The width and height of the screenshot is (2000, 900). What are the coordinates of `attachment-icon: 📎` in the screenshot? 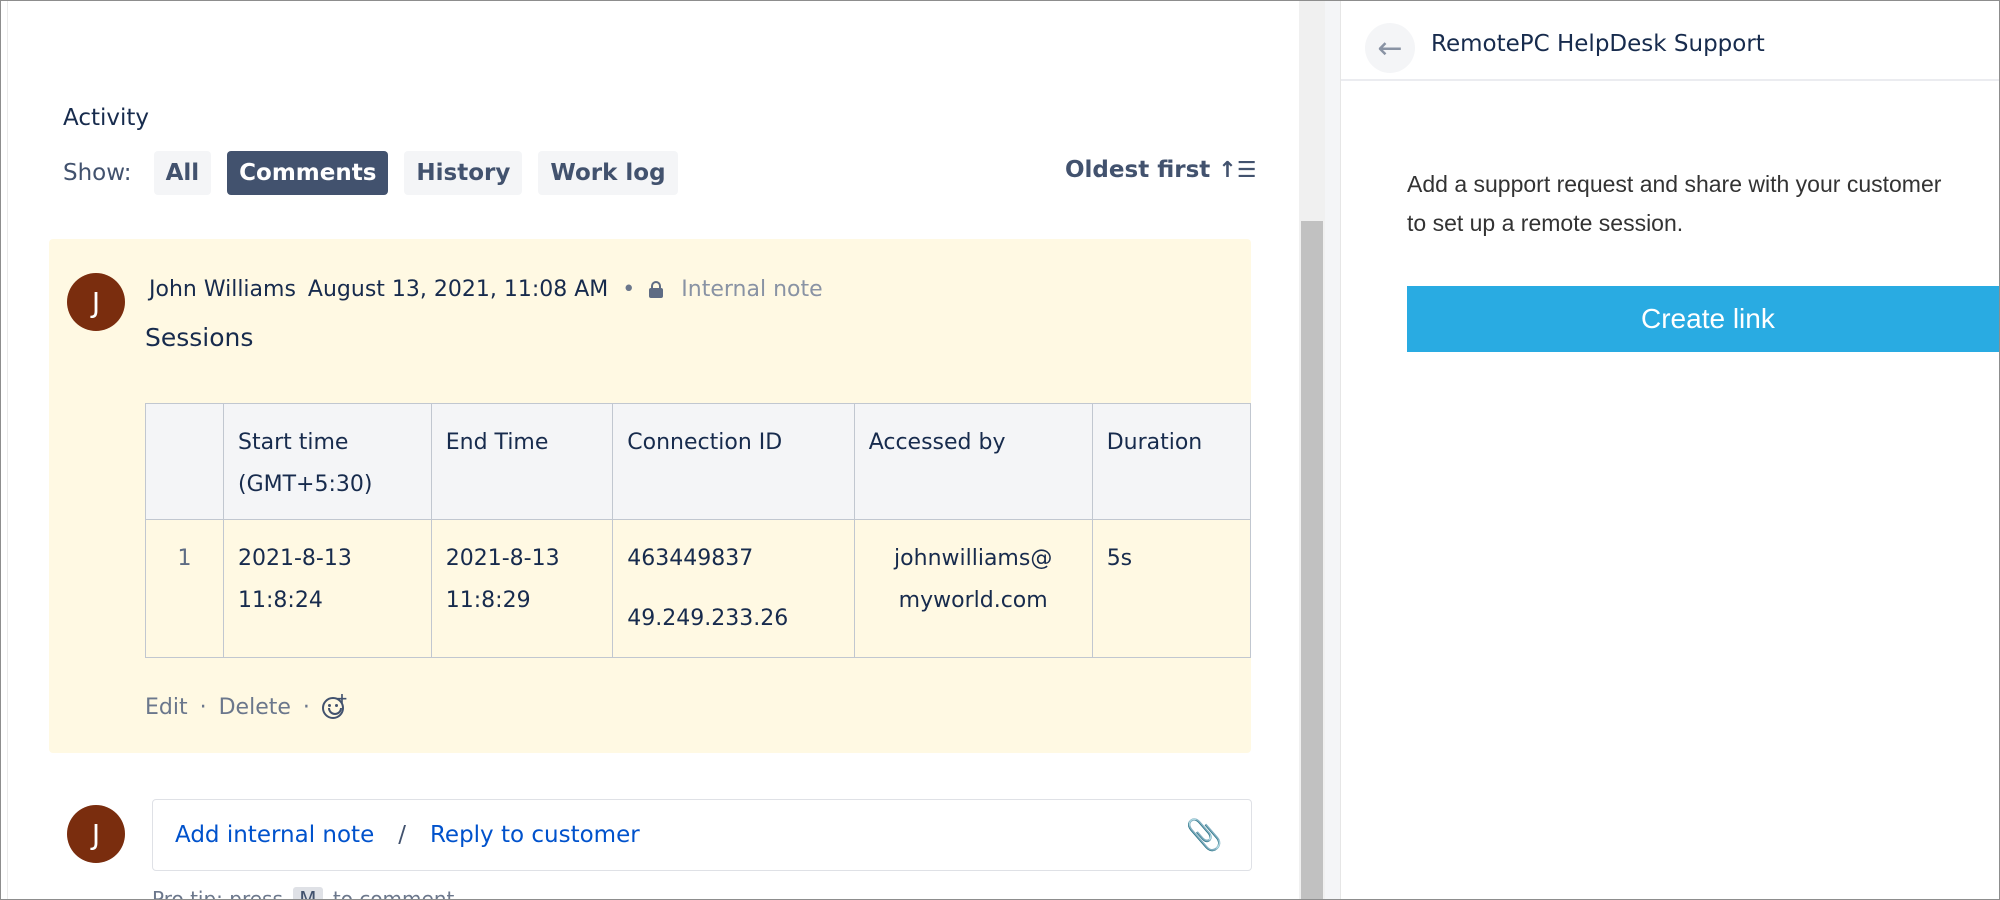 It's located at (1204, 835).